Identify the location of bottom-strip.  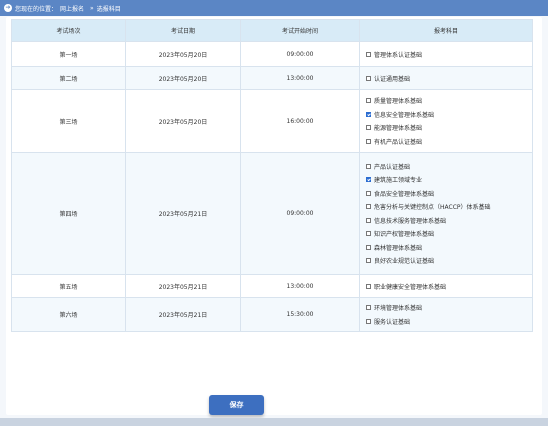
(274, 422).